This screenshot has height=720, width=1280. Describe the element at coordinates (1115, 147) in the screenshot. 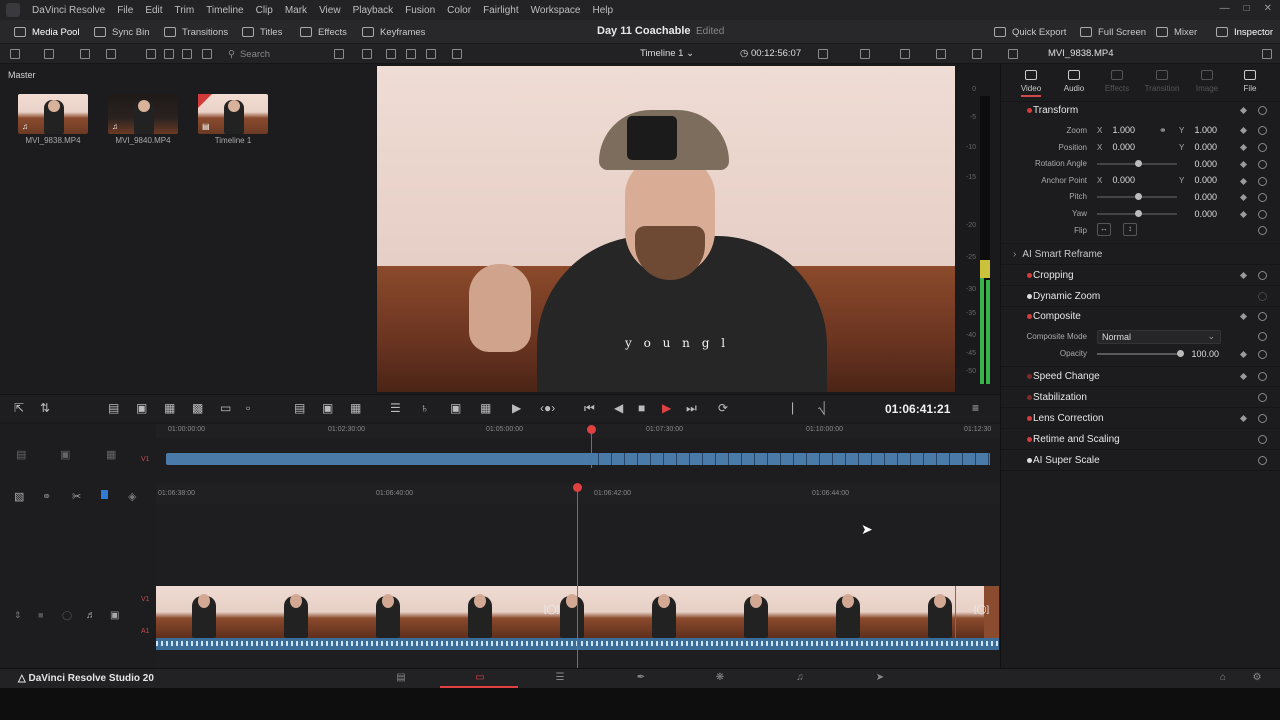

I see `position-x-field: 0.000` at that location.